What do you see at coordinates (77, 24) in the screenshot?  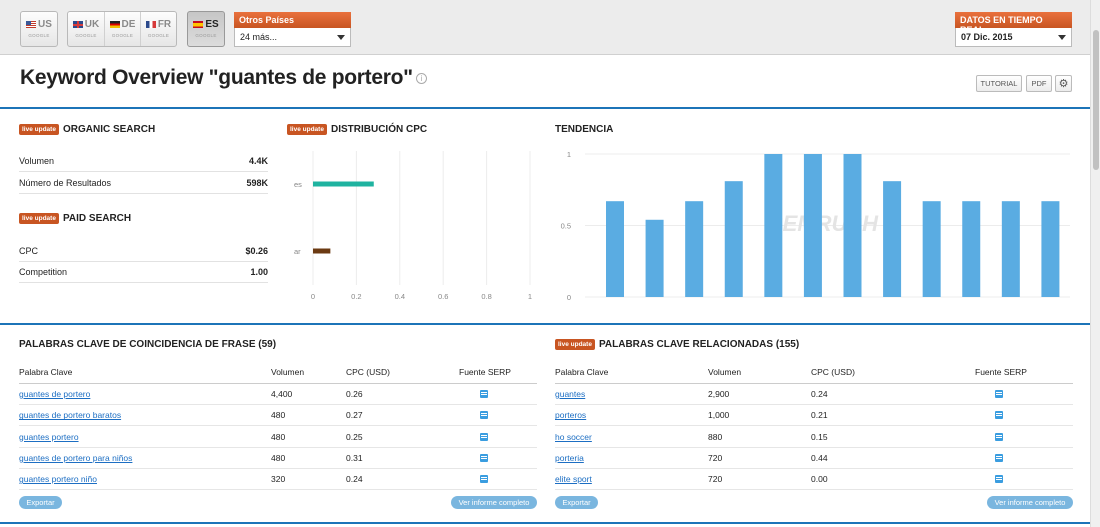 I see `uk-flag-icon` at bounding box center [77, 24].